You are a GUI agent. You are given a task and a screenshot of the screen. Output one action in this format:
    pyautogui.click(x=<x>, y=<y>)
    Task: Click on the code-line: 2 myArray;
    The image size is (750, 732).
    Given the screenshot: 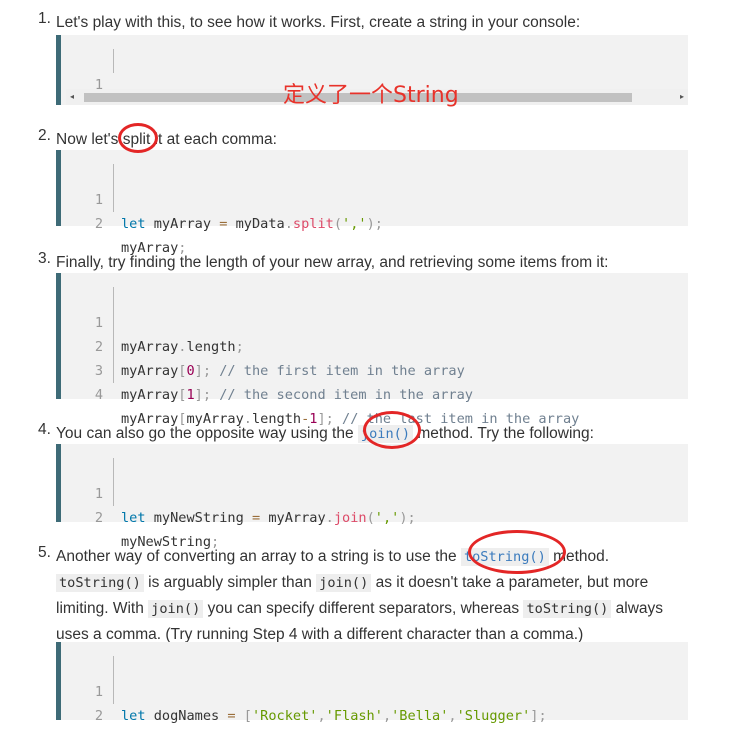 What is the action you would take?
    pyautogui.click(x=374, y=222)
    